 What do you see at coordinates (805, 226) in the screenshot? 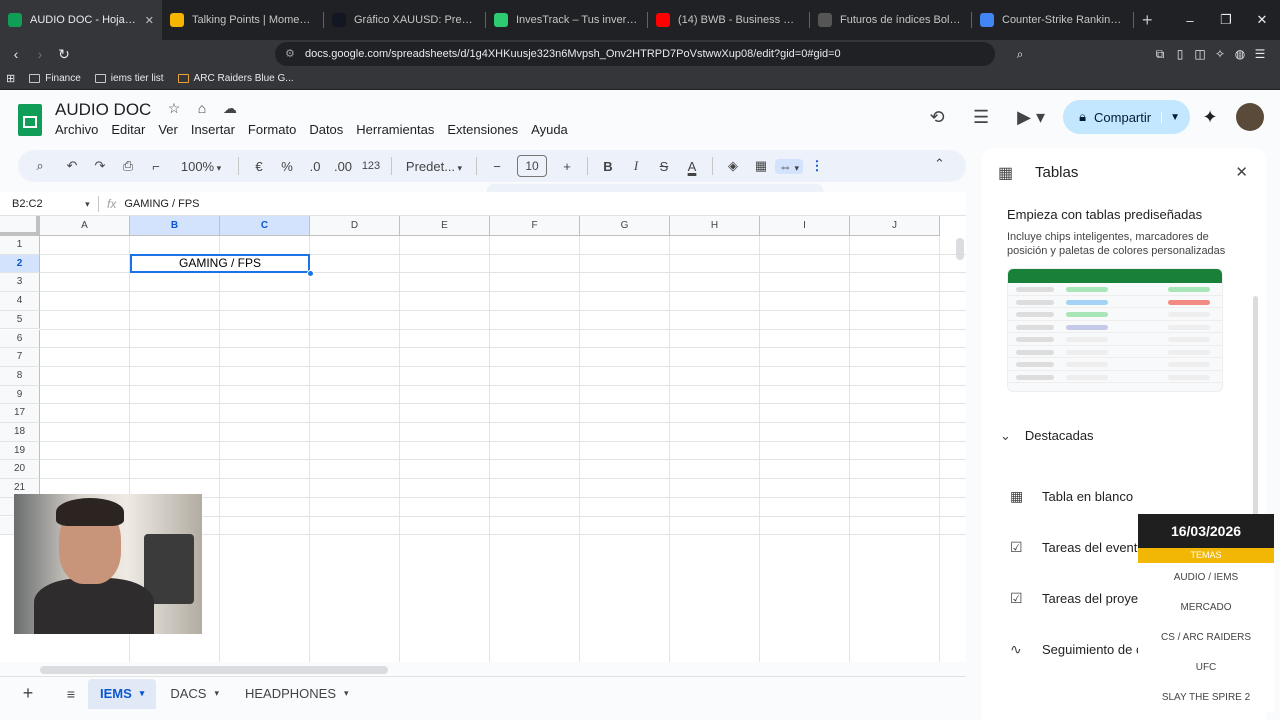
I see `column-header-i: I` at bounding box center [805, 226].